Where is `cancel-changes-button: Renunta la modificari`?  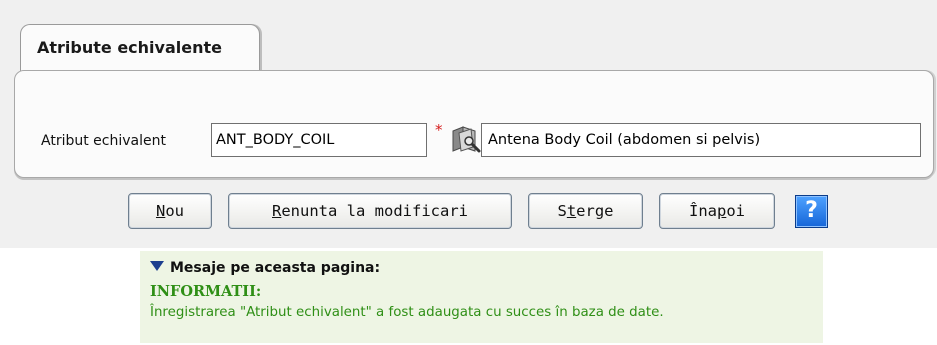
cancel-changes-button: Renunta la modificari is located at coordinates (370, 211).